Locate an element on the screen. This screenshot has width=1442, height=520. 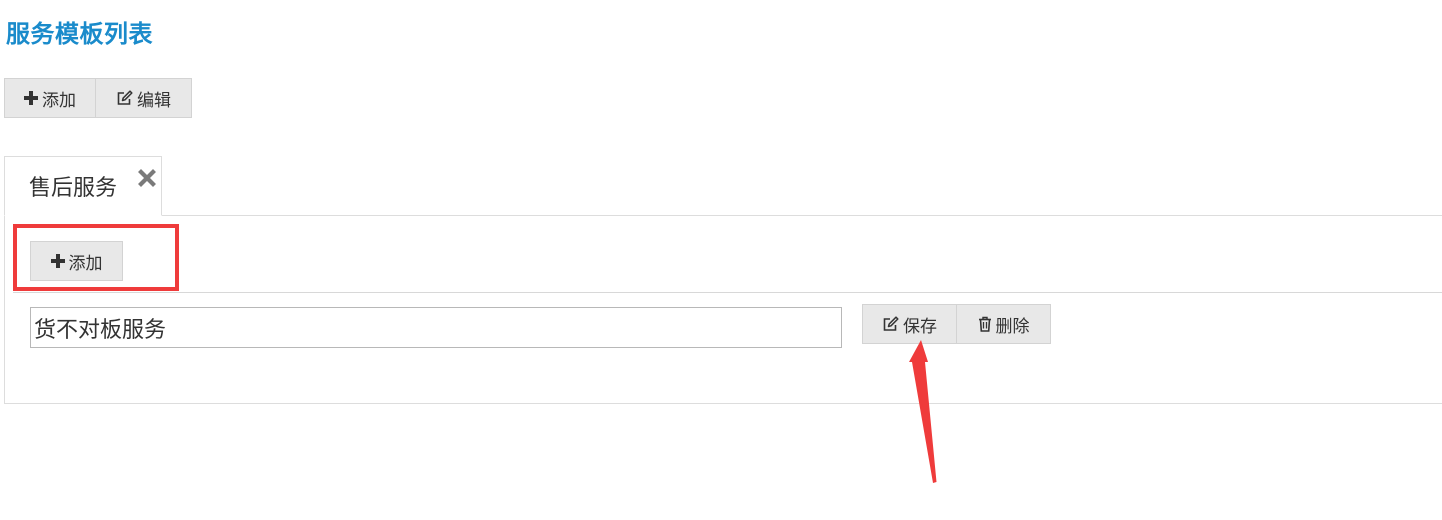
edit-template-button: 编辑 is located at coordinates (144, 98).